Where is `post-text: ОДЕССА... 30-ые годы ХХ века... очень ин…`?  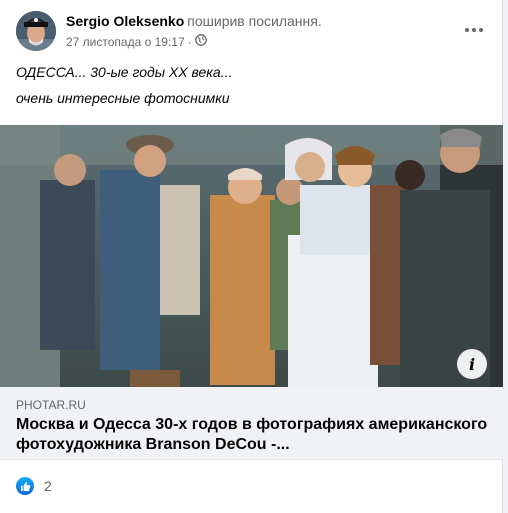 post-text: ОДЕССА... 30-ые годы ХХ века... очень ин… is located at coordinates (251, 84).